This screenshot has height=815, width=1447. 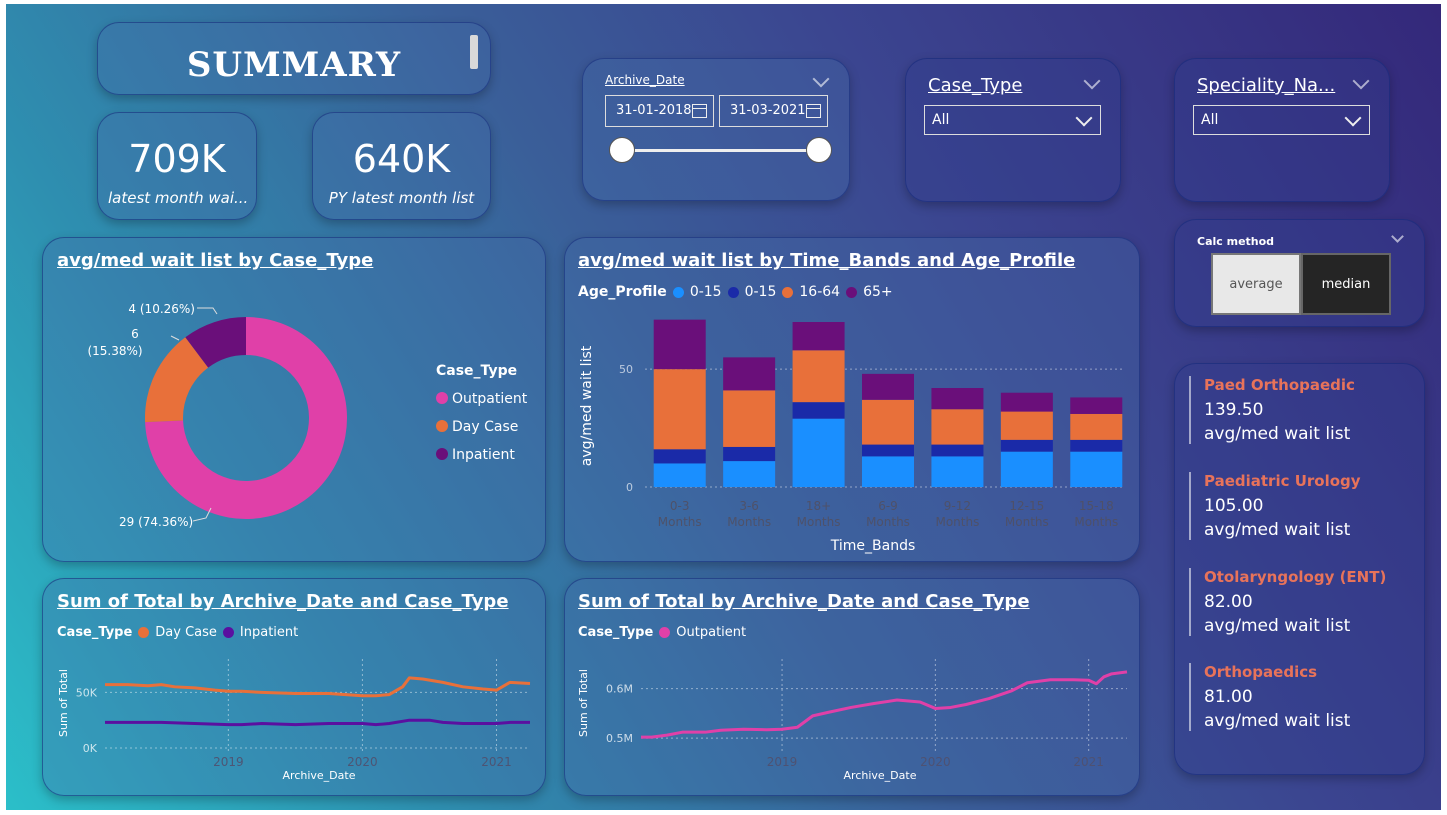 What do you see at coordinates (1281, 120) in the screenshot?
I see `speciality-dropdown: All` at bounding box center [1281, 120].